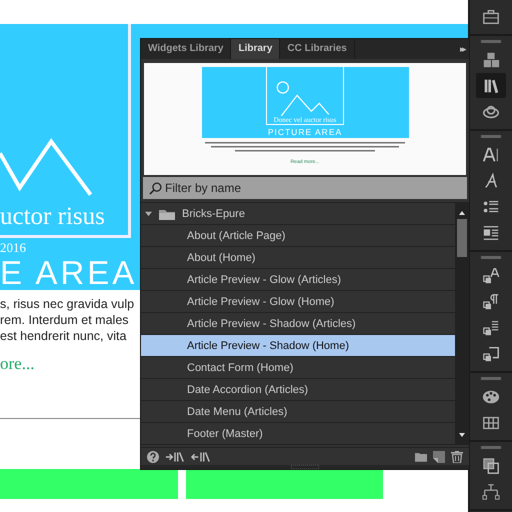 The width and height of the screenshot is (512, 512). Describe the element at coordinates (64, 320) in the screenshot. I see `body-text: rem. Interdum et males` at that location.